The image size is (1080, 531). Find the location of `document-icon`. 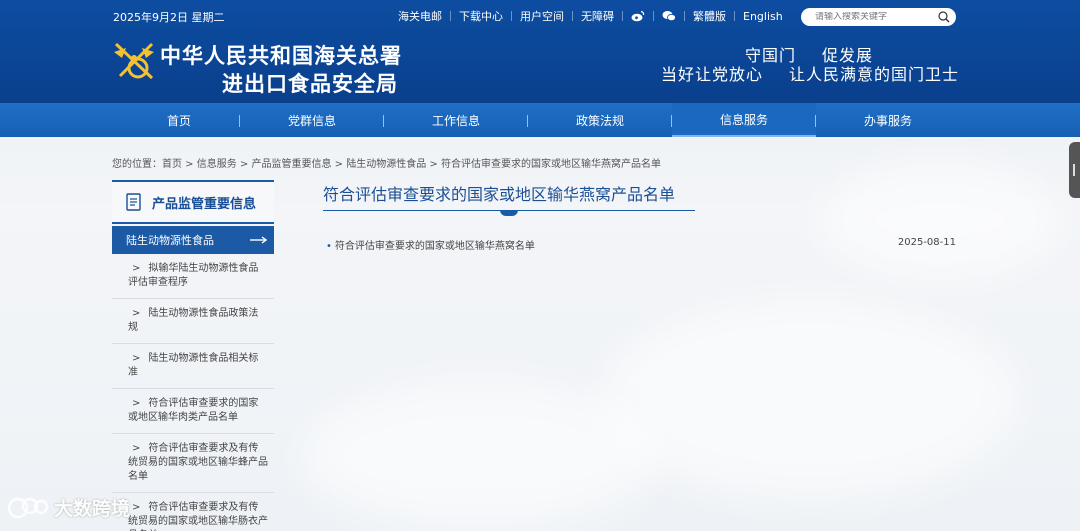

document-icon is located at coordinates (133, 202).